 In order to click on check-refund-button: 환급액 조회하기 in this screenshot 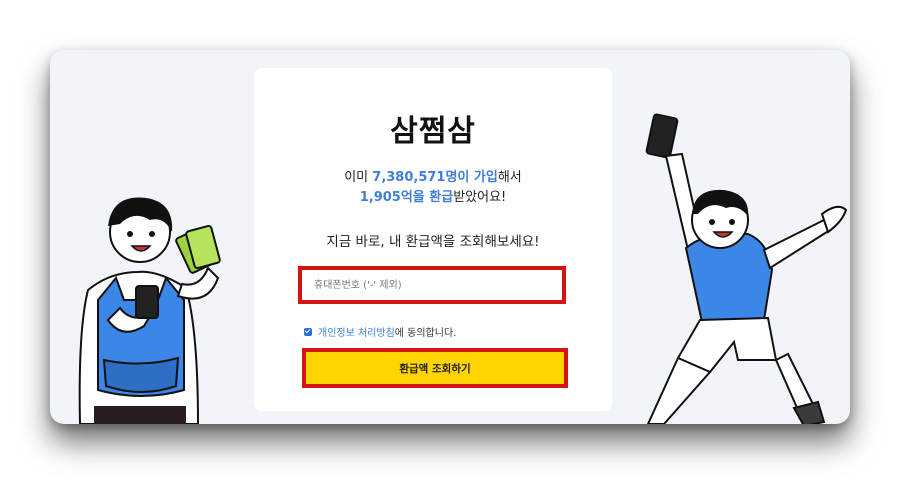, I will do `click(435, 368)`.